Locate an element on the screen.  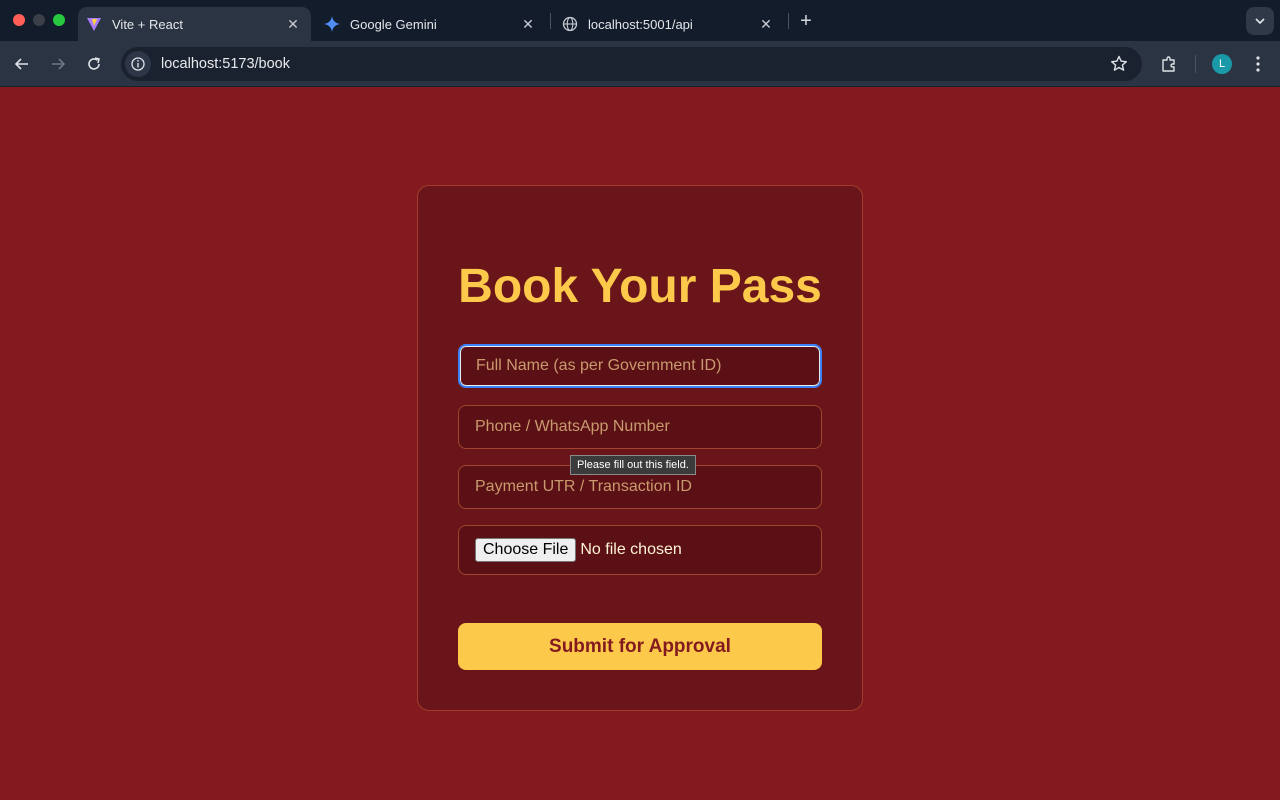
window-close-button is located at coordinates (19, 20).